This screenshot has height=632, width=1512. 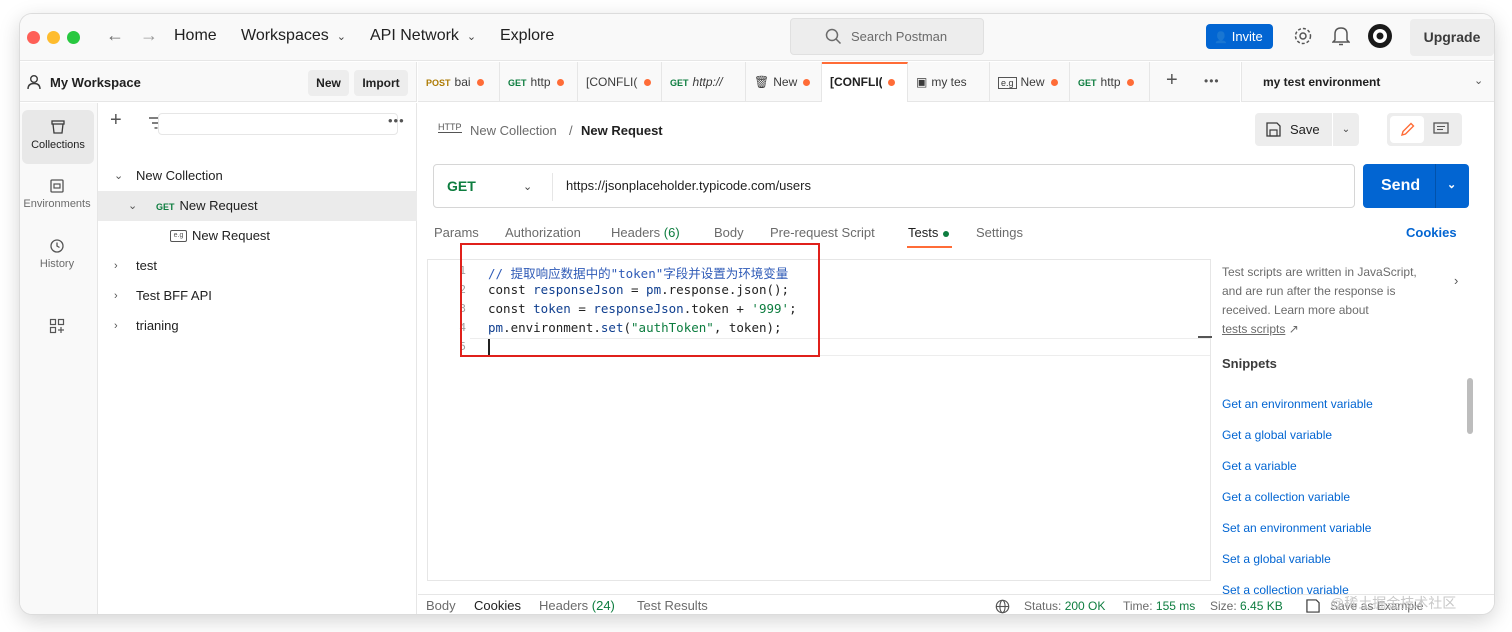 I want to click on more-options-icon: •••, so click(x=396, y=120).